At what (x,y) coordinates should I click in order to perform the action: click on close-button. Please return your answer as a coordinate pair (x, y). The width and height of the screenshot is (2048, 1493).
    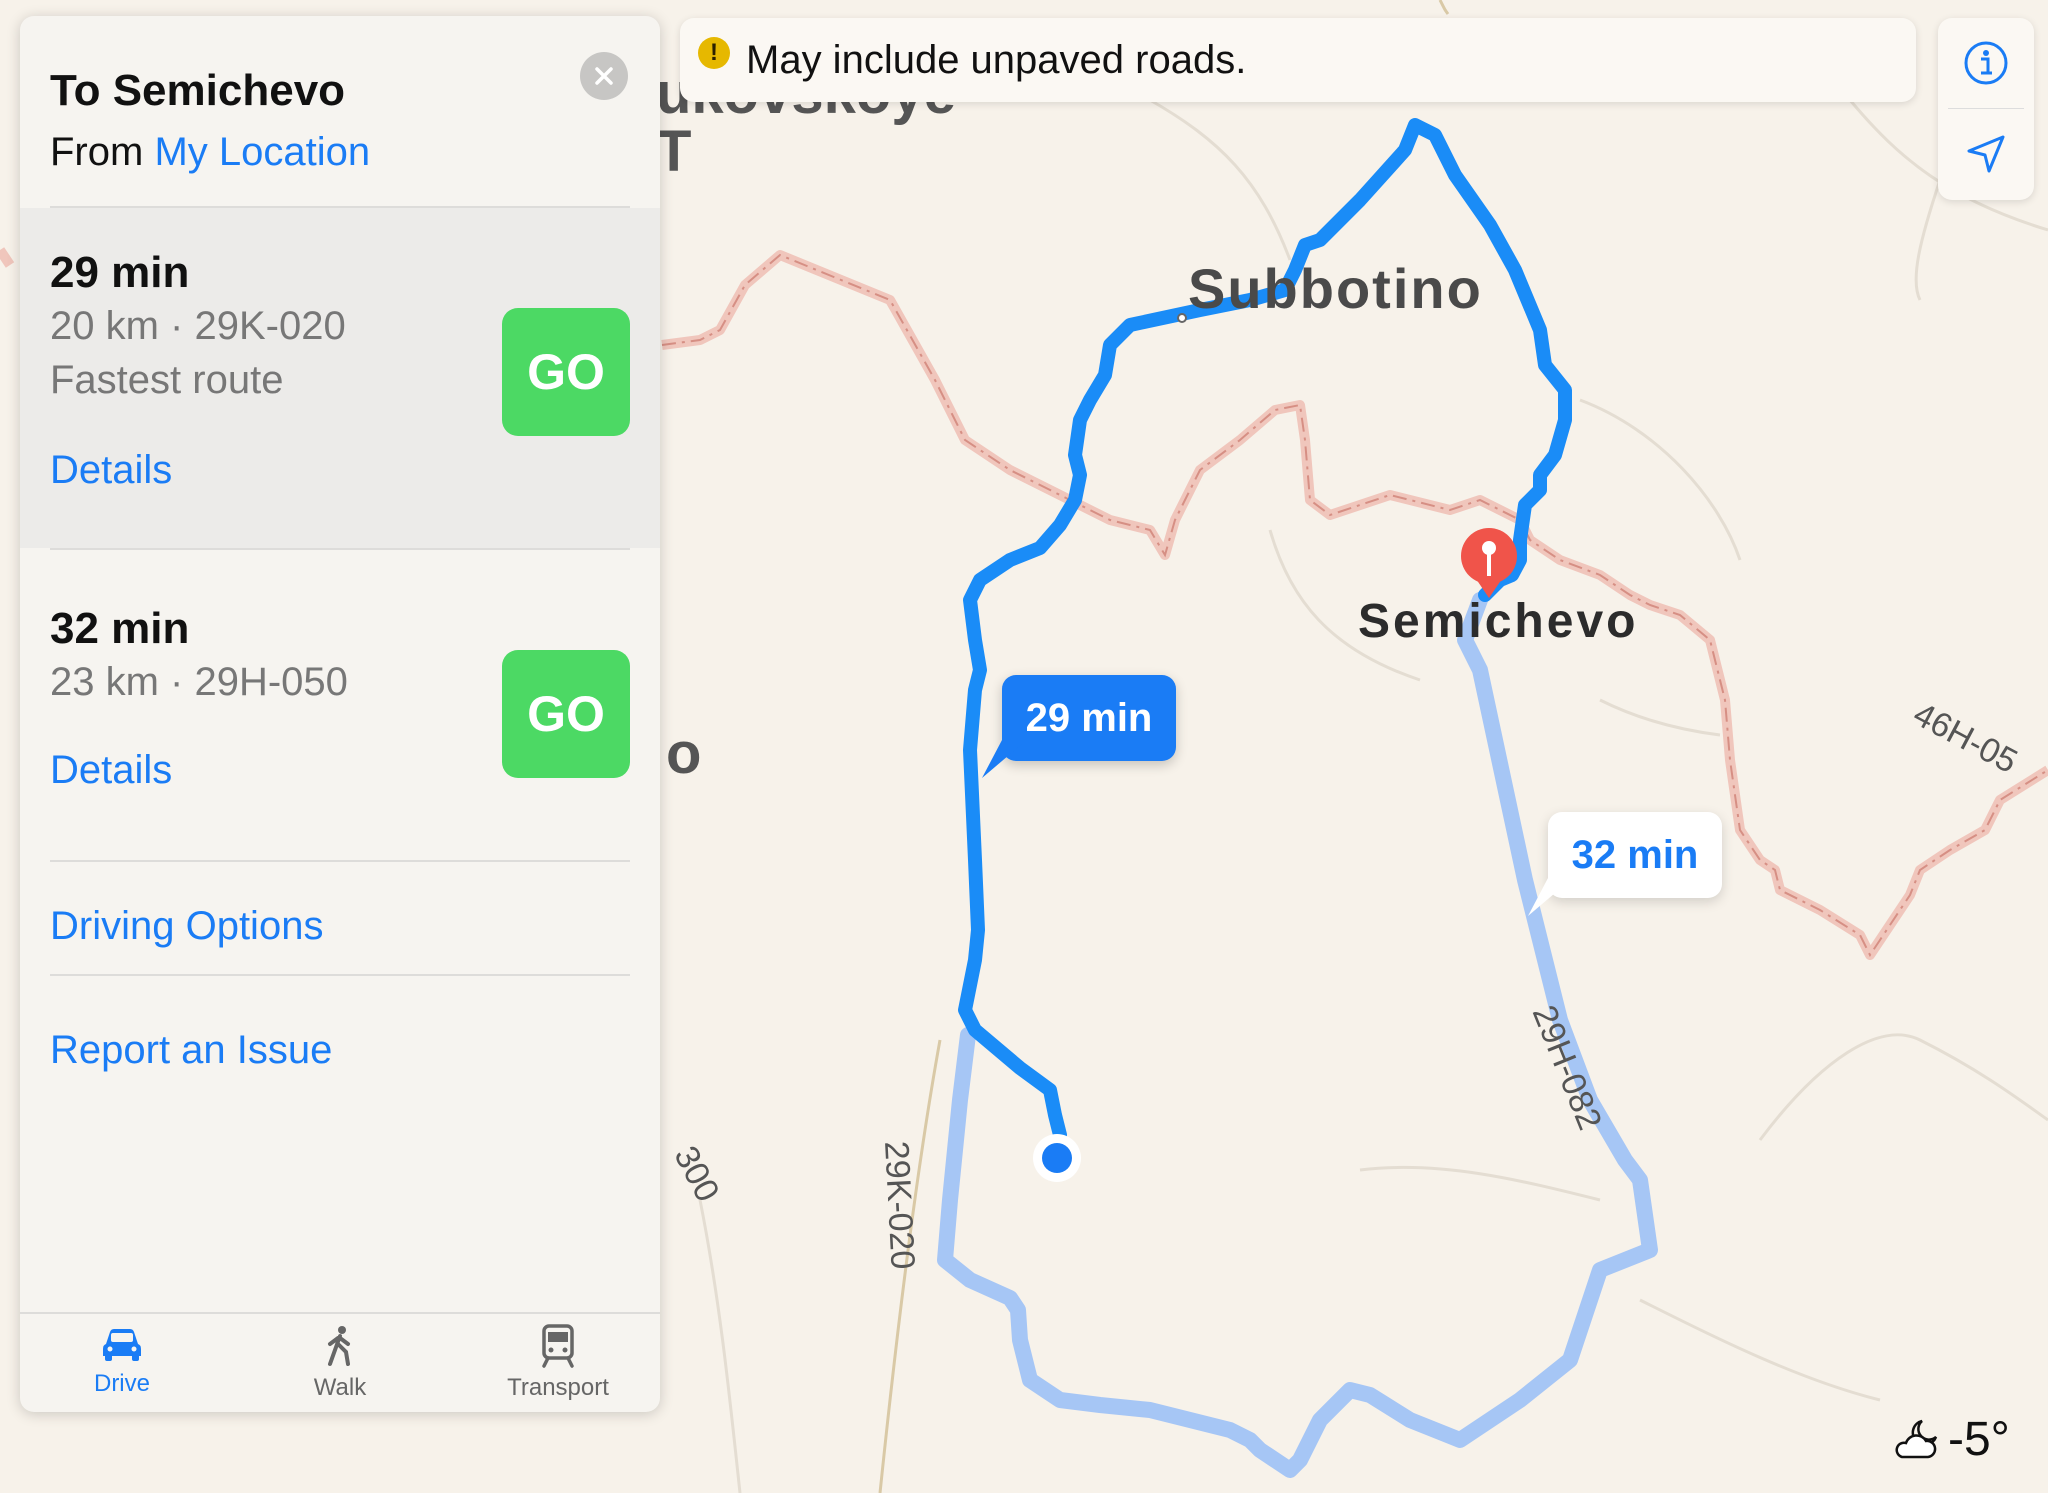
    Looking at the image, I should click on (604, 76).